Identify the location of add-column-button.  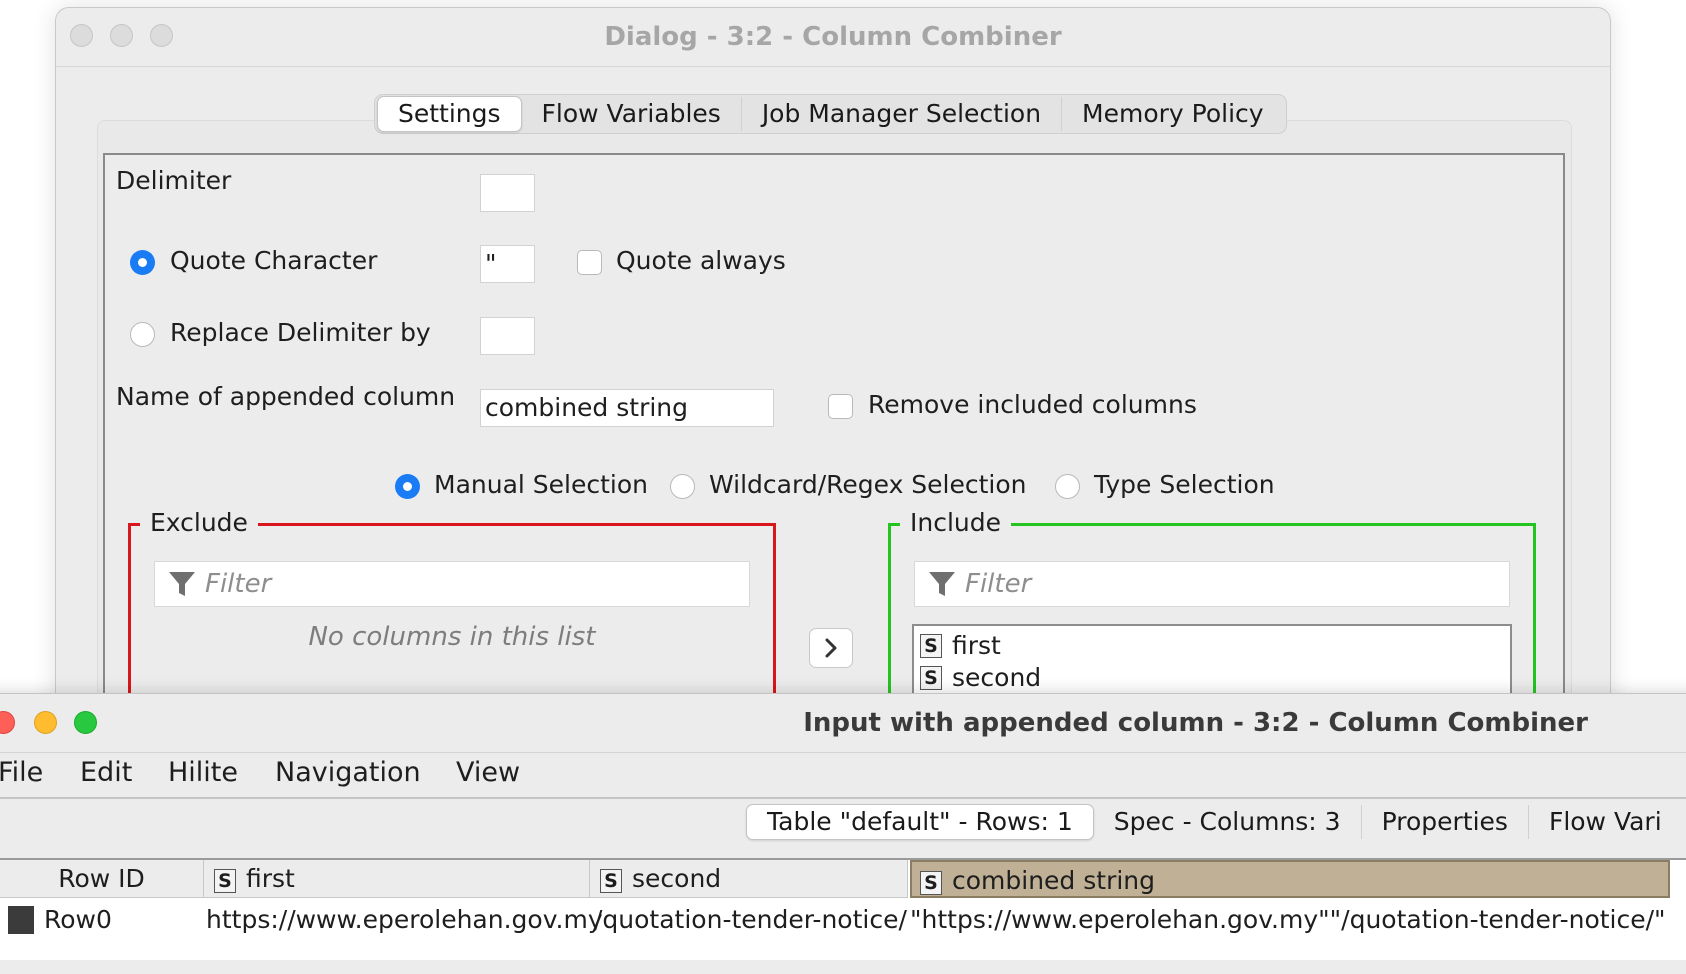
(831, 648).